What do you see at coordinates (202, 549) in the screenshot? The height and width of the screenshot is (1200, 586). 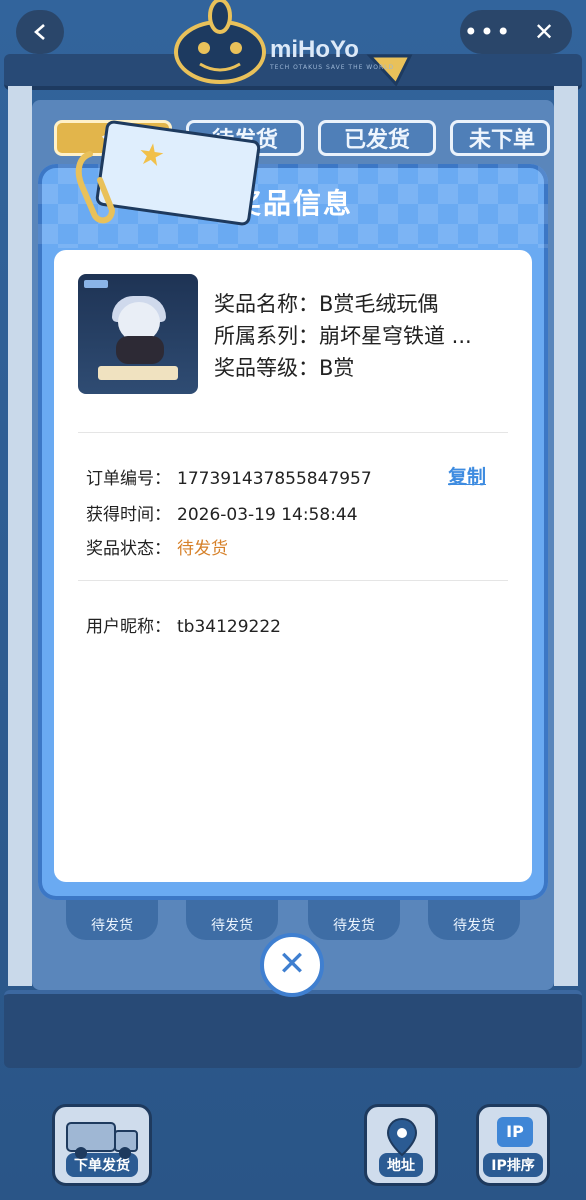 I see `prize-status-value: 待发货` at bounding box center [202, 549].